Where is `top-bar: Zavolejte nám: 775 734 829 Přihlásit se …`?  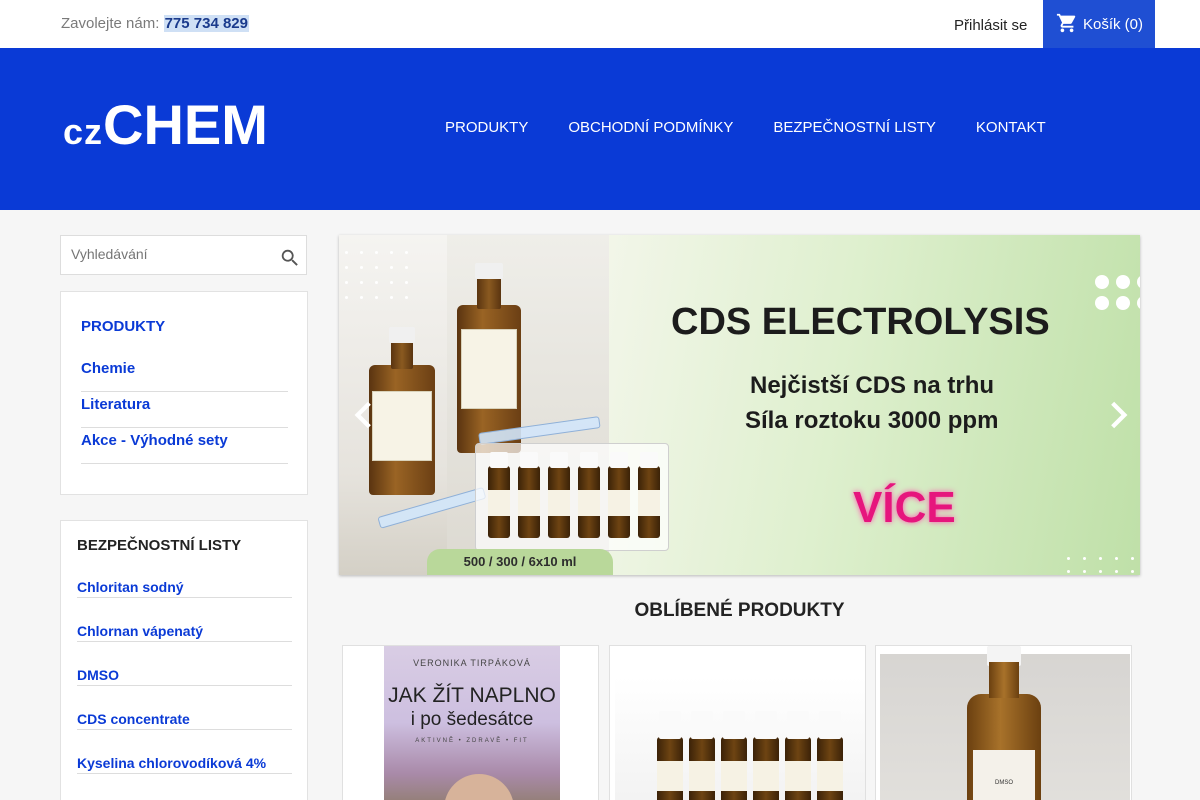 top-bar: Zavolejte nám: 775 734 829 Přihlásit se … is located at coordinates (600, 24).